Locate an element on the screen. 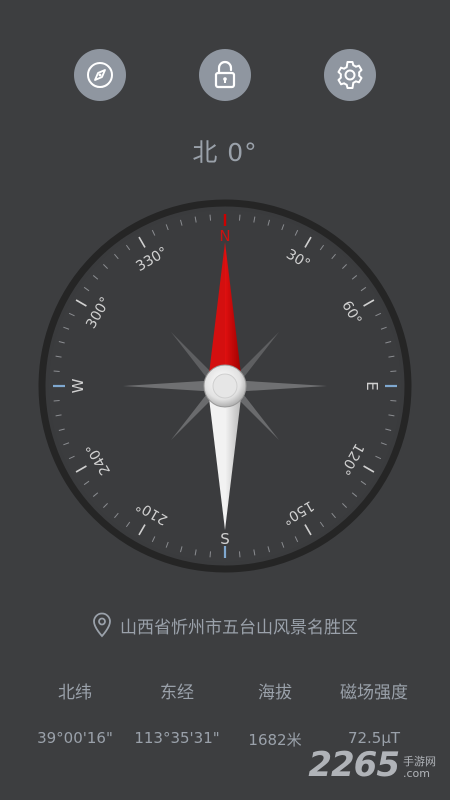 Image resolution: width=450 pixels, height=800 pixels. watermark-logo: 2265 手游网 .com is located at coordinates (372, 765).